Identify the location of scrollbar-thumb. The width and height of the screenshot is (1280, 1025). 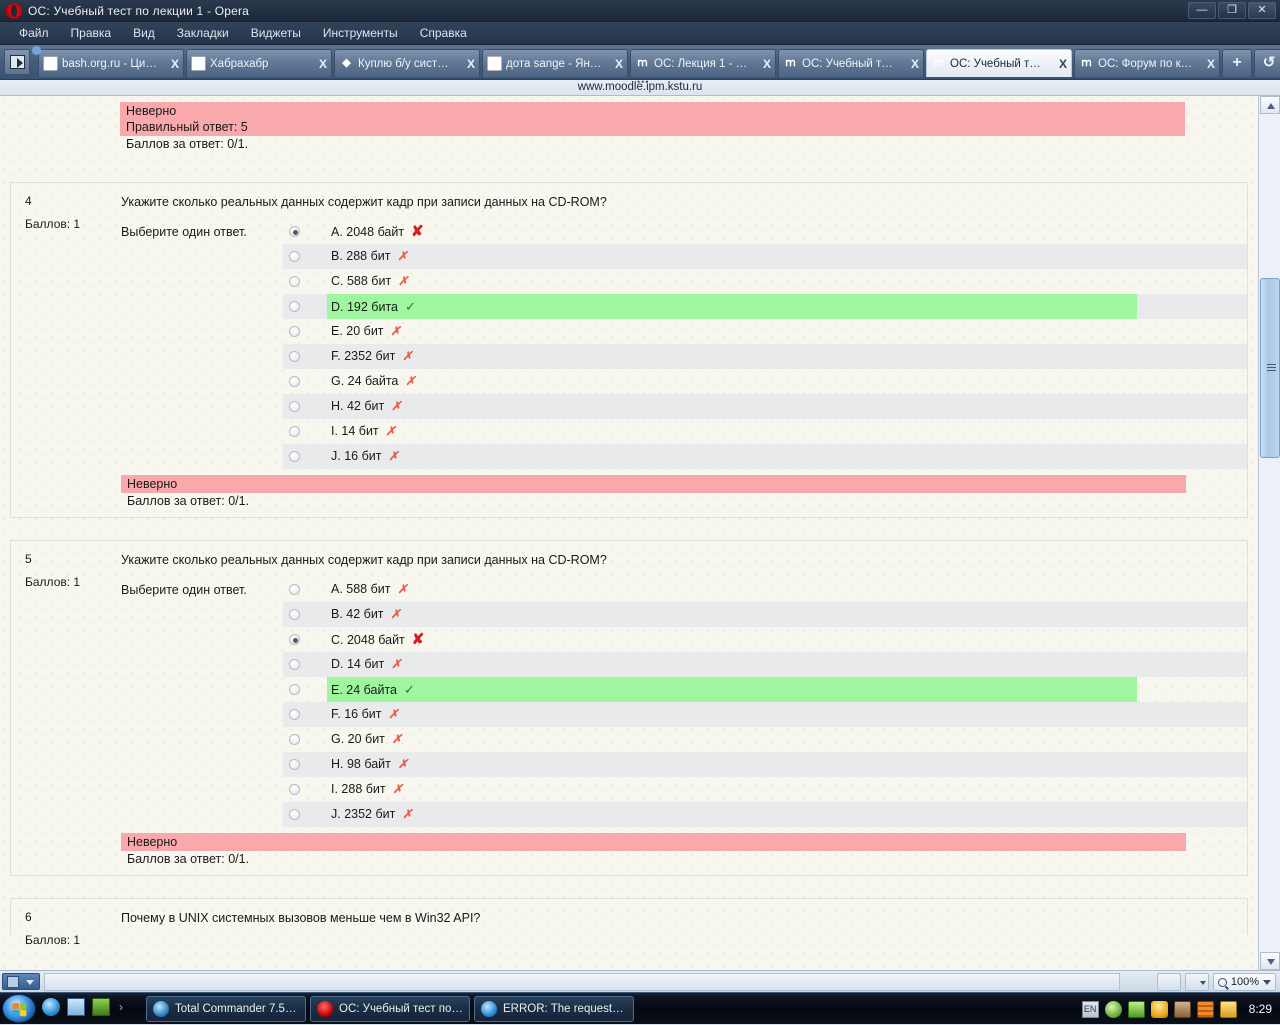
(1270, 368).